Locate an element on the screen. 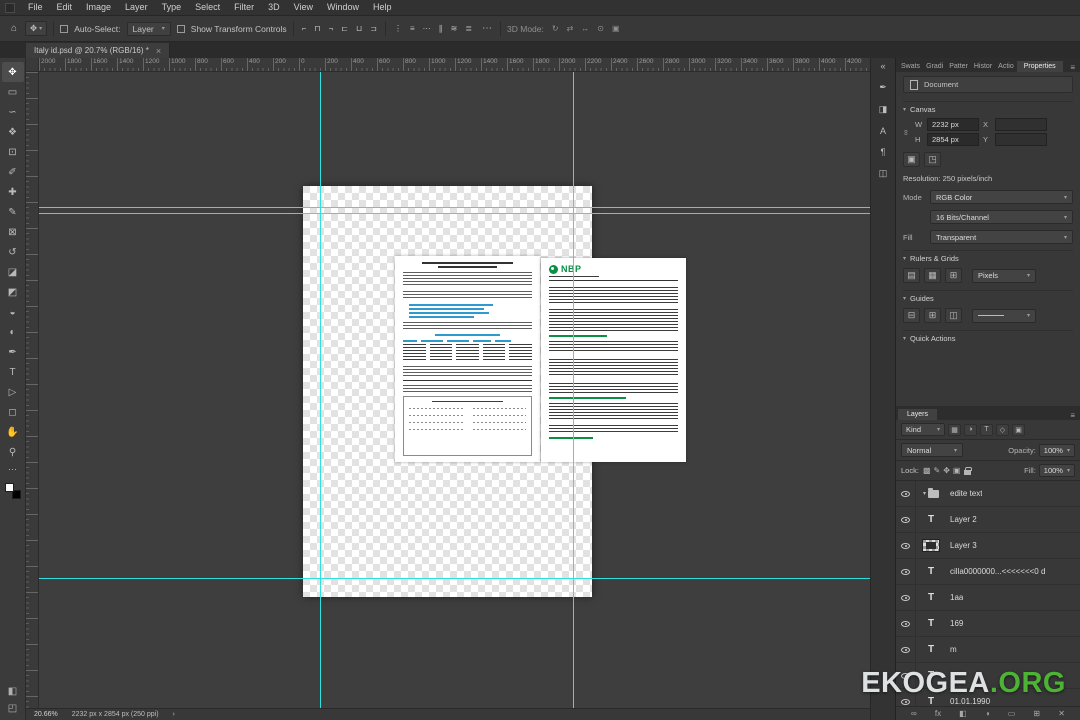  brush-tool: ✎ is located at coordinates (13, 212).